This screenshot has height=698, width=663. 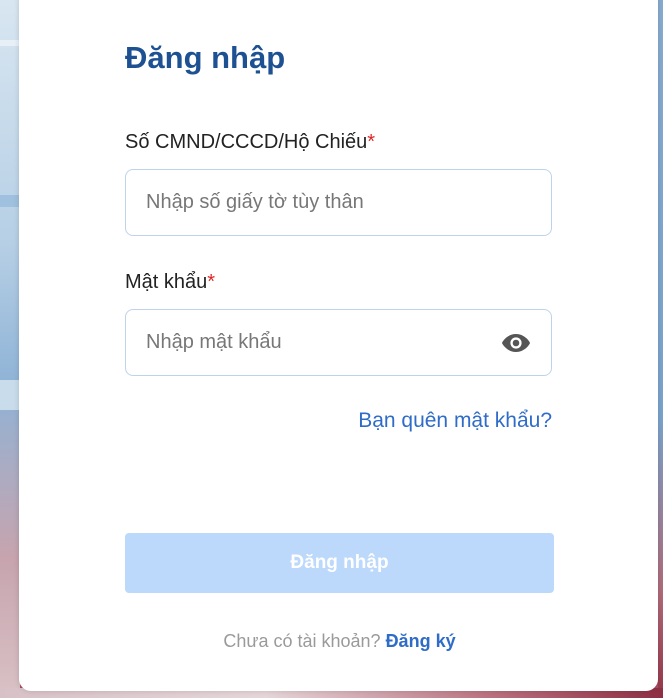 I want to click on id-number-input, so click(x=338, y=202).